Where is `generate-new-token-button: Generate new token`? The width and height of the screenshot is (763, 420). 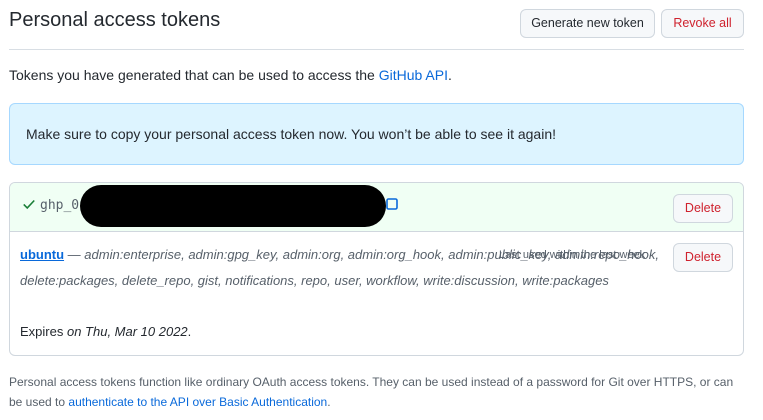 generate-new-token-button: Generate new token is located at coordinates (587, 23).